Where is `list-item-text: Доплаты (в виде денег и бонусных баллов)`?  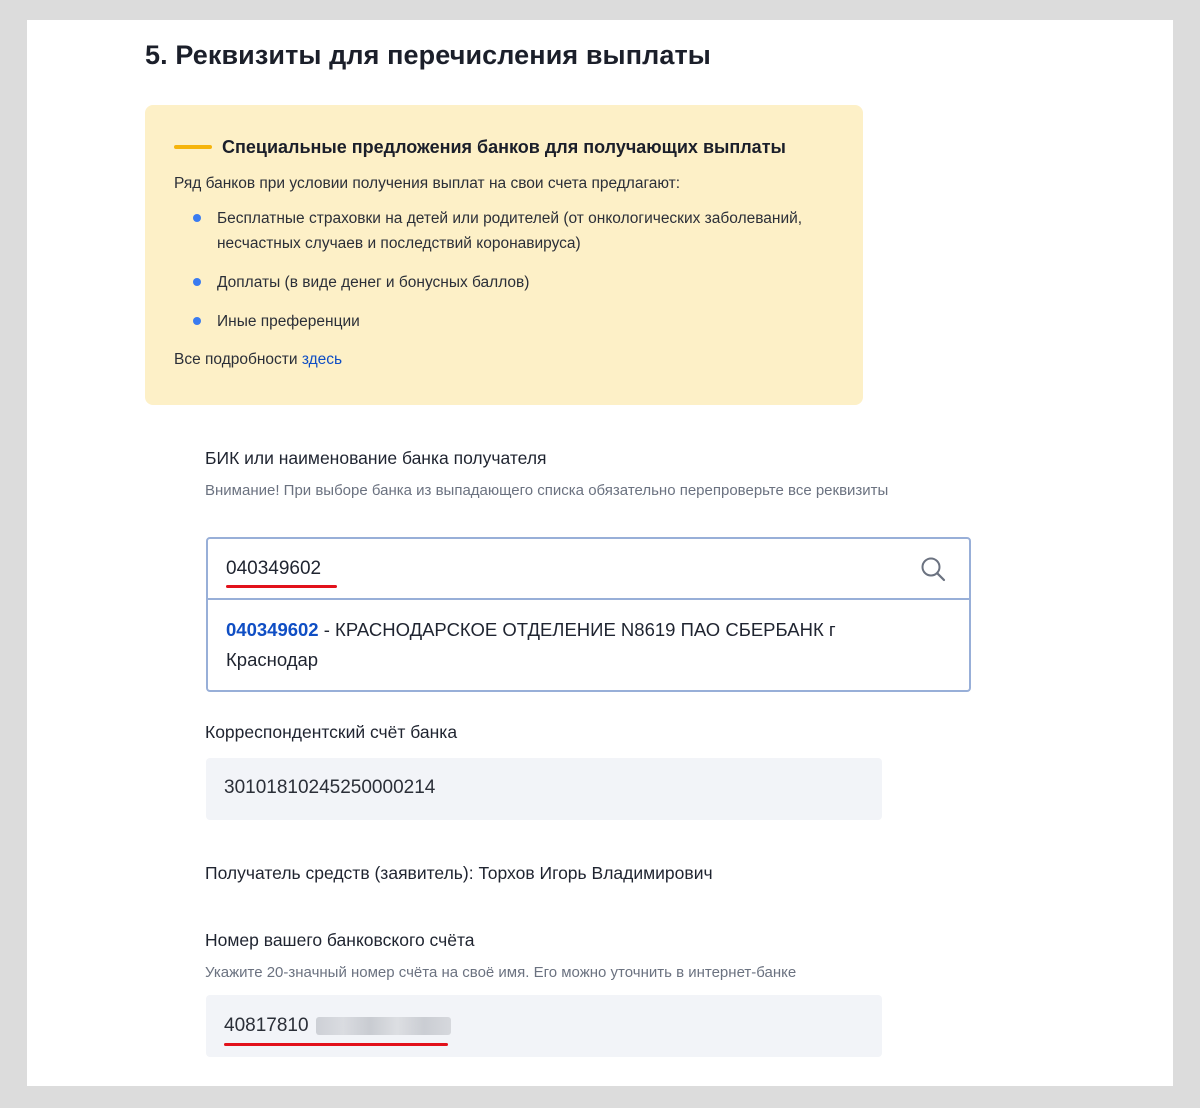
list-item-text: Доплаты (в виде денег и бонусных баллов) is located at coordinates (373, 282).